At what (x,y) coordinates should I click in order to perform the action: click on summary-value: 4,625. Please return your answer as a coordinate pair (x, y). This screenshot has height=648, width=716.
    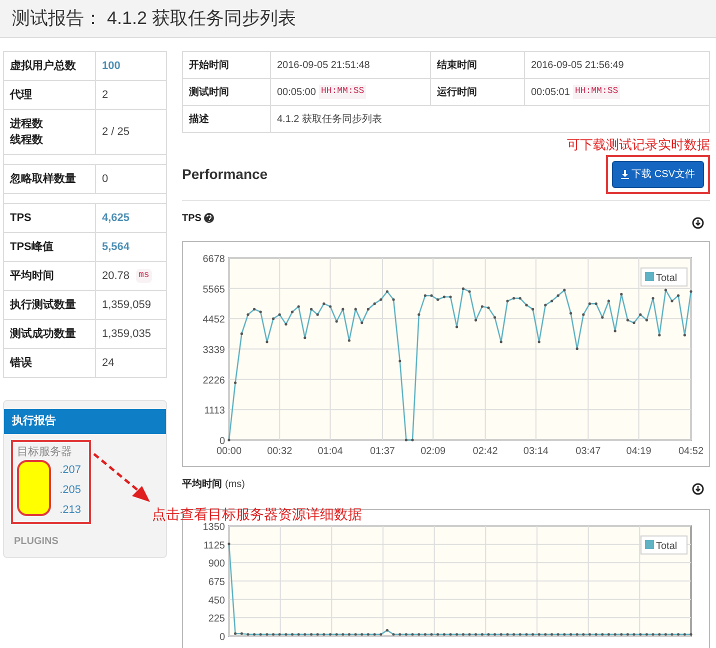
    Looking at the image, I should click on (116, 218).